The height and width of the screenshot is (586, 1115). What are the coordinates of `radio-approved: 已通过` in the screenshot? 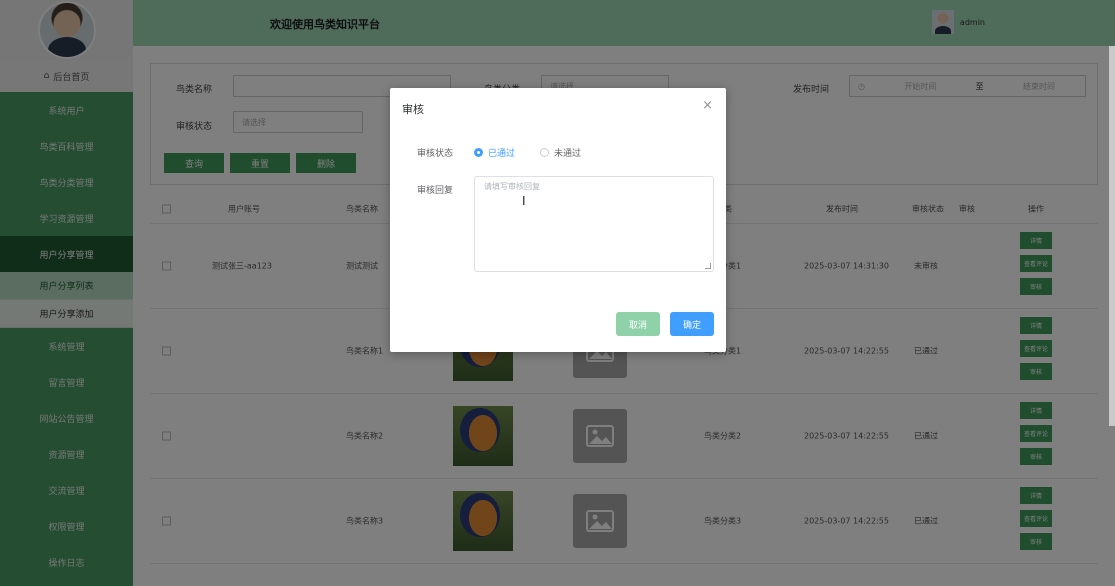 It's located at (494, 152).